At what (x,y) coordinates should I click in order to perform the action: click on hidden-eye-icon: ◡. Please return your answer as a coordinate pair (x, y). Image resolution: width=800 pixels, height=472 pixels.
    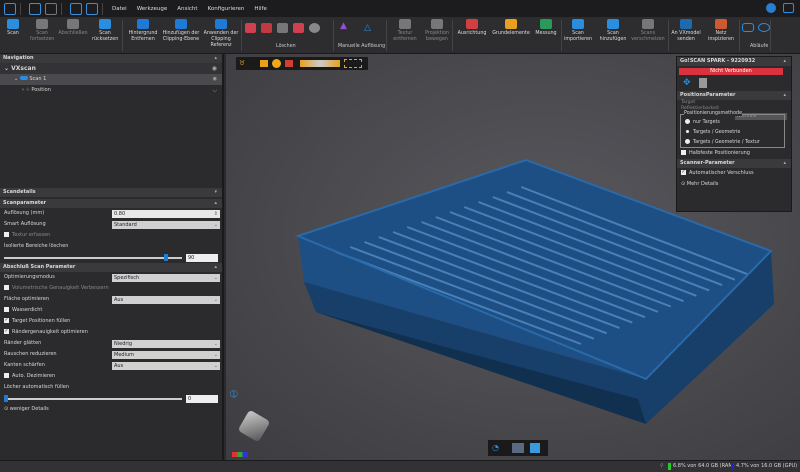
    Looking at the image, I should click on (215, 90).